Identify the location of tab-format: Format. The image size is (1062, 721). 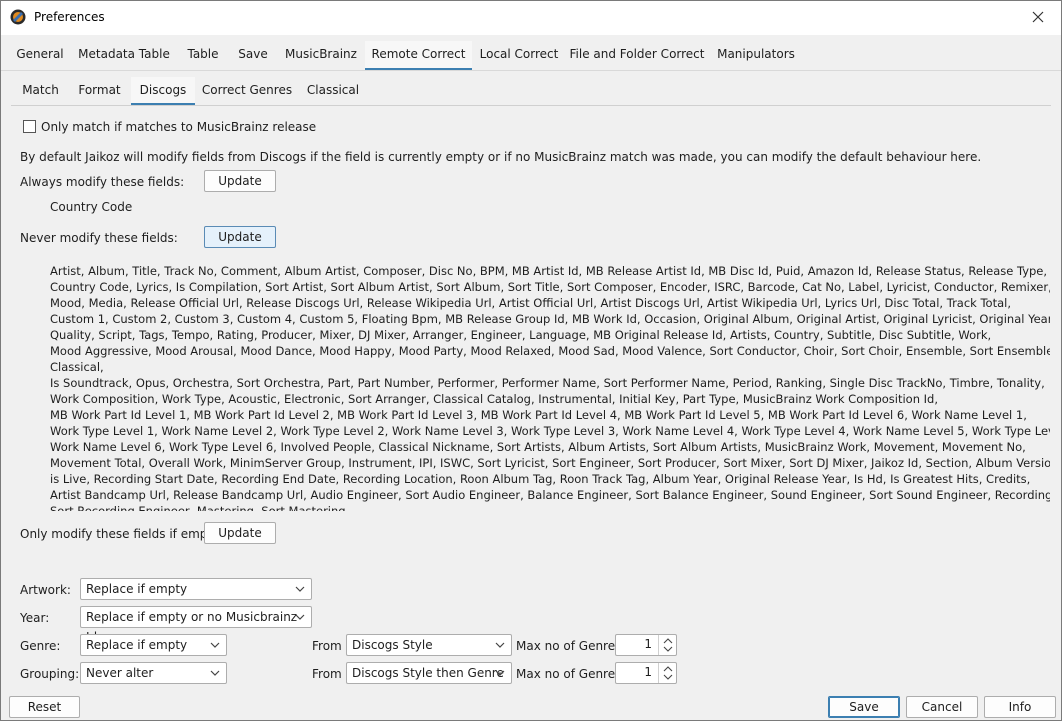
(99, 91).